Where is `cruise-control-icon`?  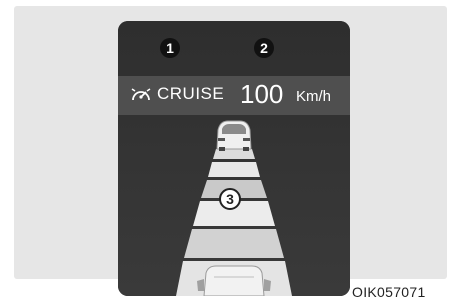 cruise-control-icon is located at coordinates (141, 94).